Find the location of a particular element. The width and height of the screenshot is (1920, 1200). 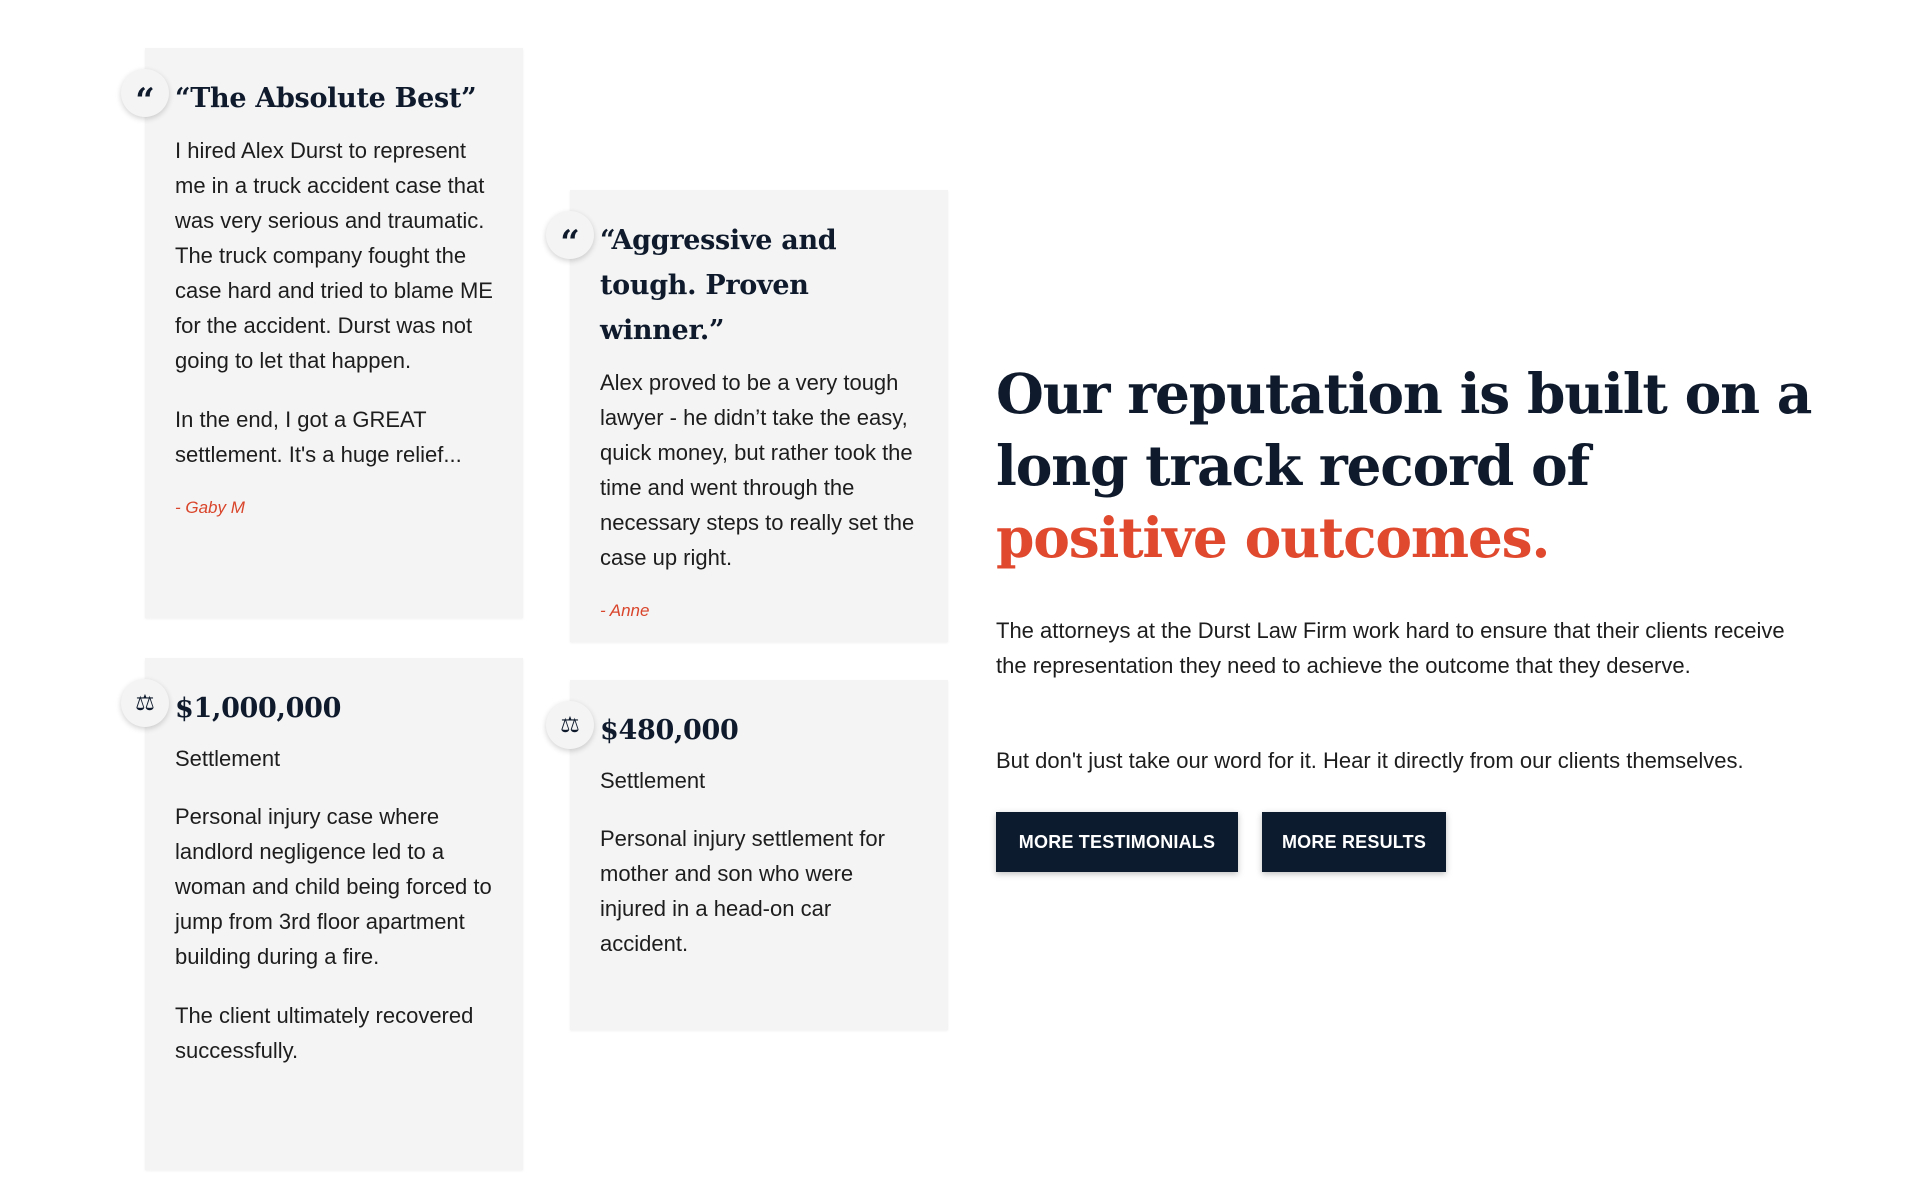

headline-accent: positive outcomes. is located at coordinates (1273, 537).